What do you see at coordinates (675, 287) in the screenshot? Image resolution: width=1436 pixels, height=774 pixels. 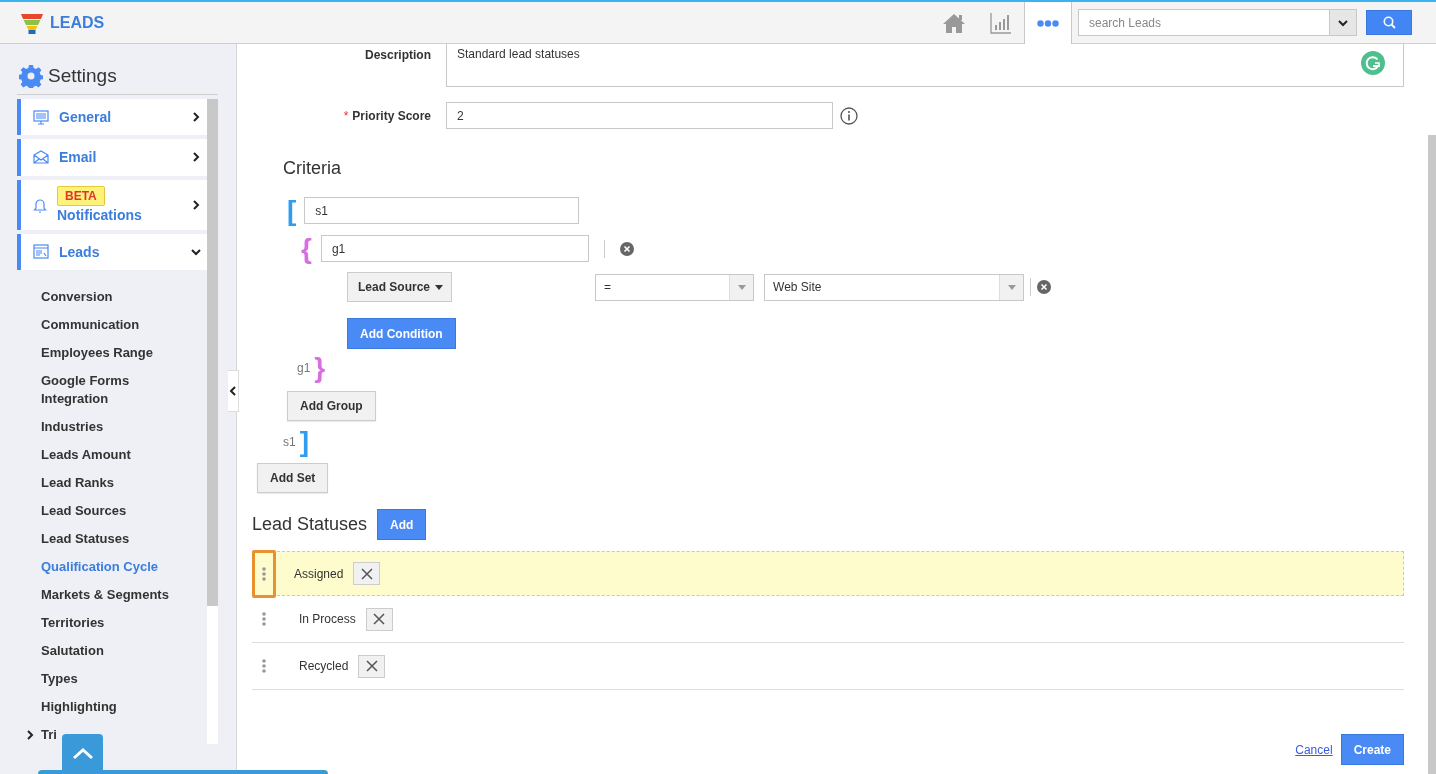 I see `operator-select: =` at bounding box center [675, 287].